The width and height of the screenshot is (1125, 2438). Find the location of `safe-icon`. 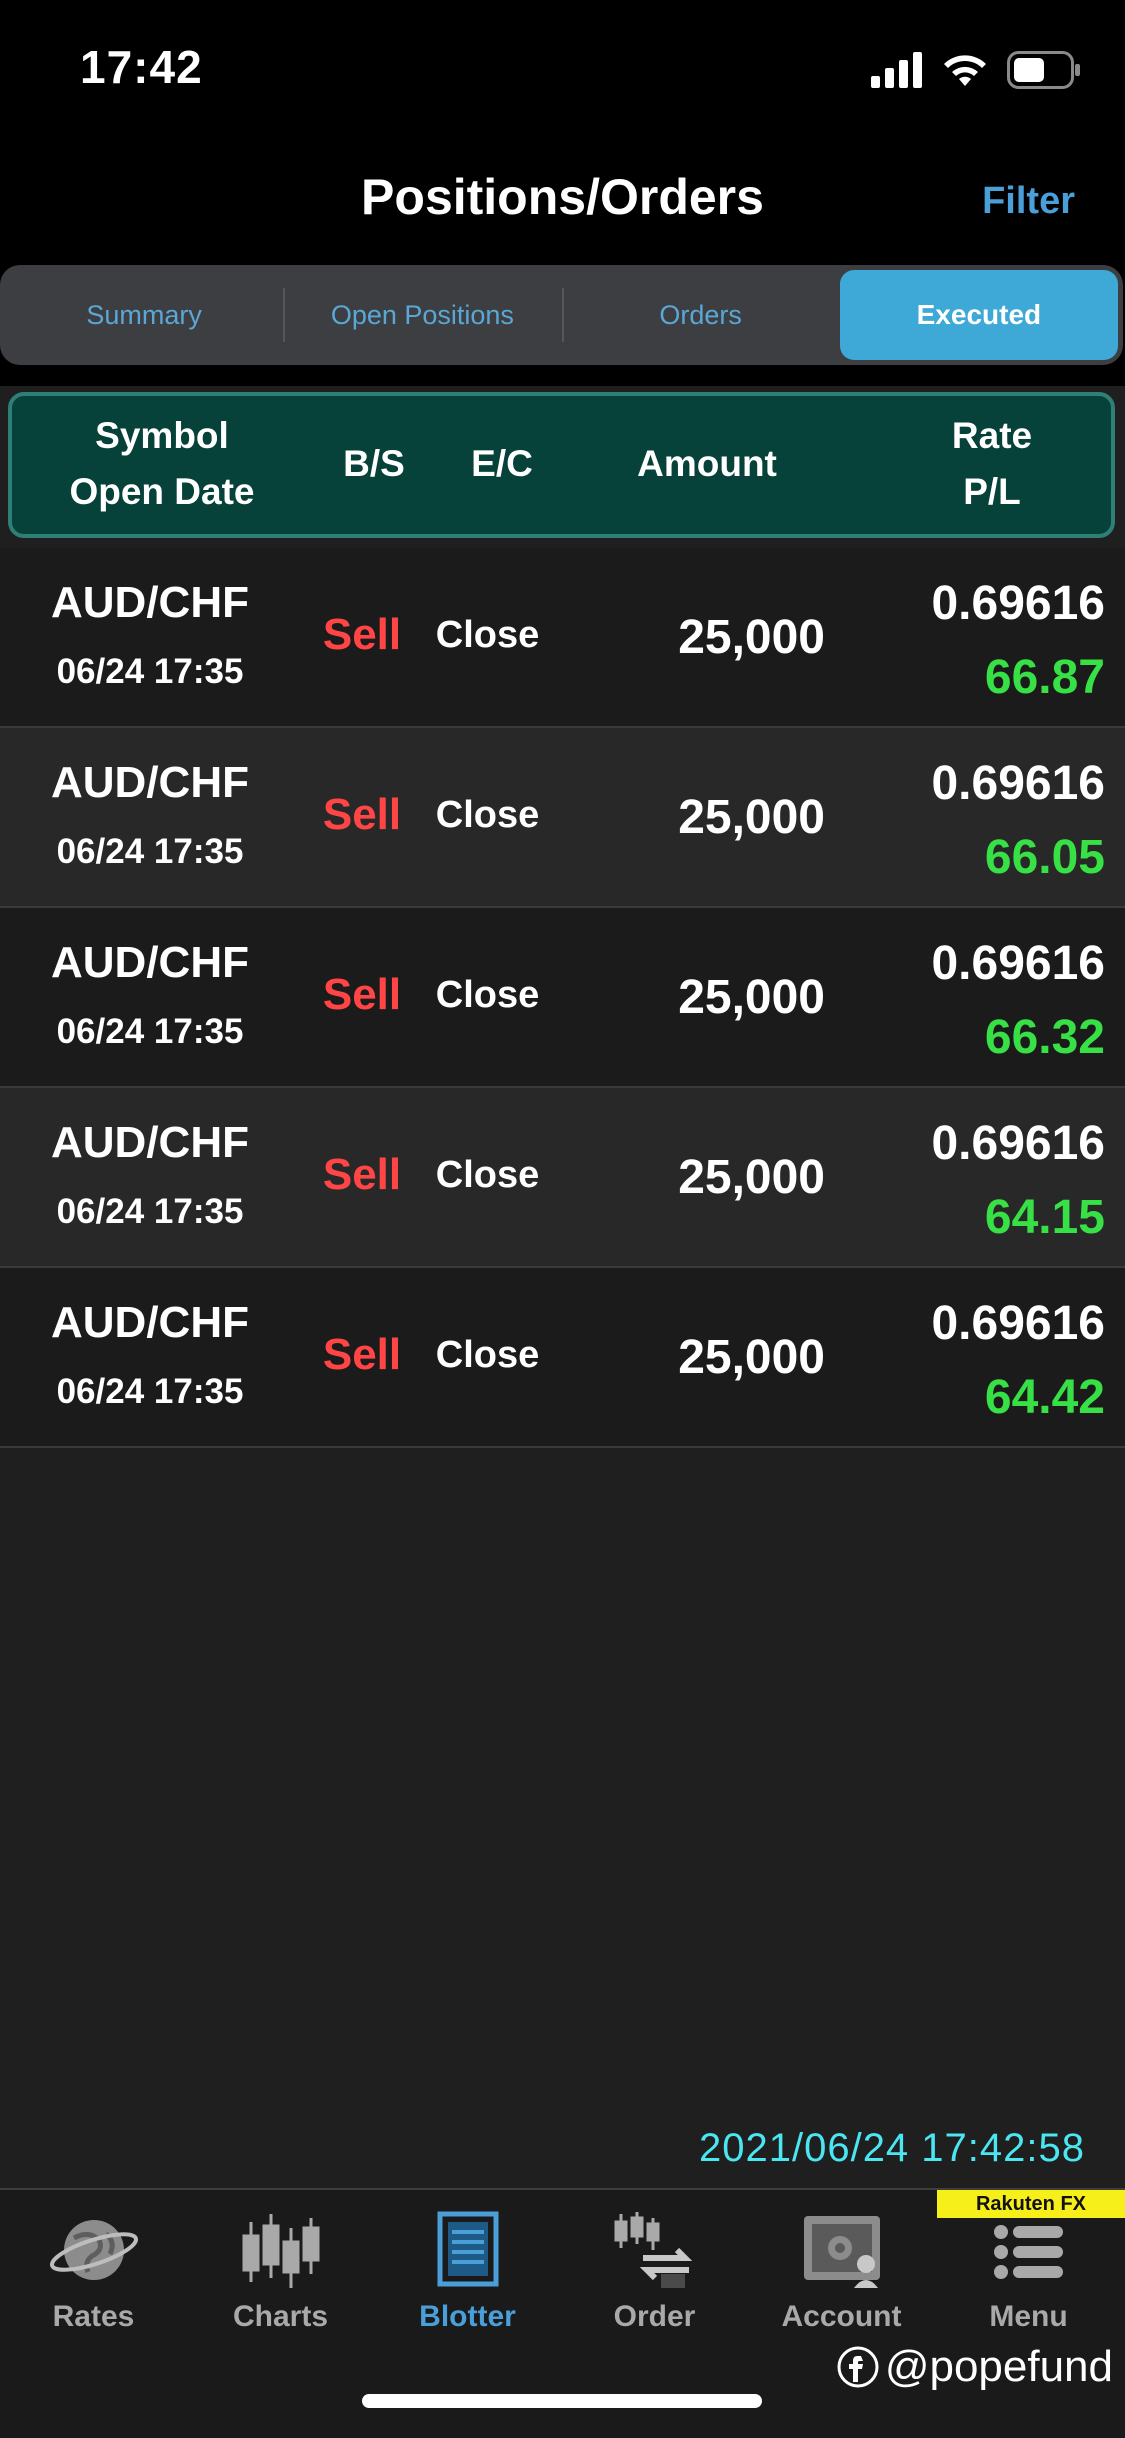

safe-icon is located at coordinates (841, 2252).